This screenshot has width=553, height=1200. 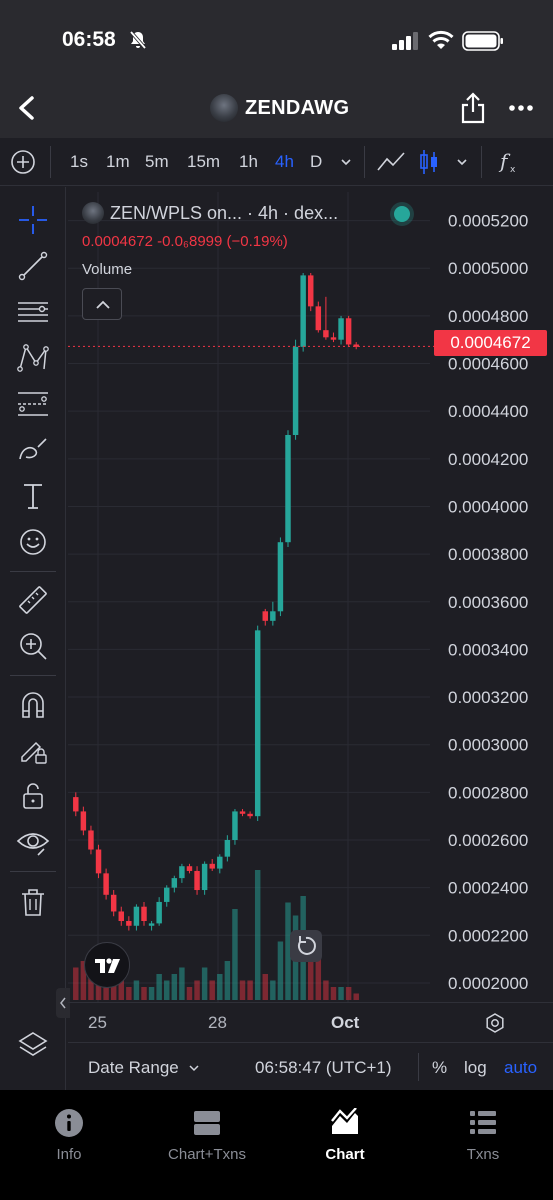 What do you see at coordinates (33, 646) in the screenshot?
I see `zoom-in-icon` at bounding box center [33, 646].